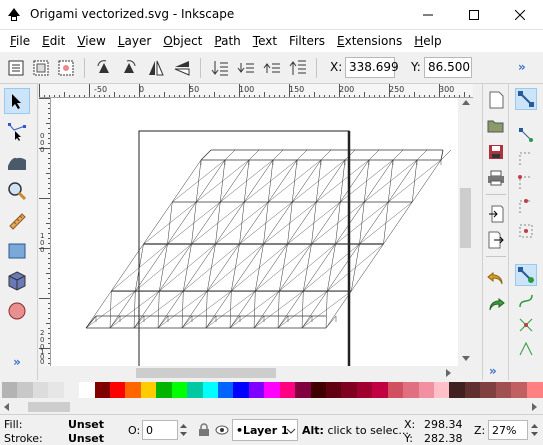 The image size is (543, 445). Describe the element at coordinates (204, 430) in the screenshot. I see `layer-lock-icon` at that location.